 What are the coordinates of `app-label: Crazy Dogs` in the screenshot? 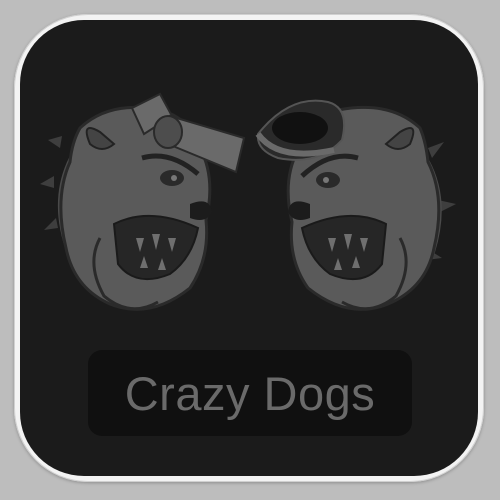 It's located at (250, 393).